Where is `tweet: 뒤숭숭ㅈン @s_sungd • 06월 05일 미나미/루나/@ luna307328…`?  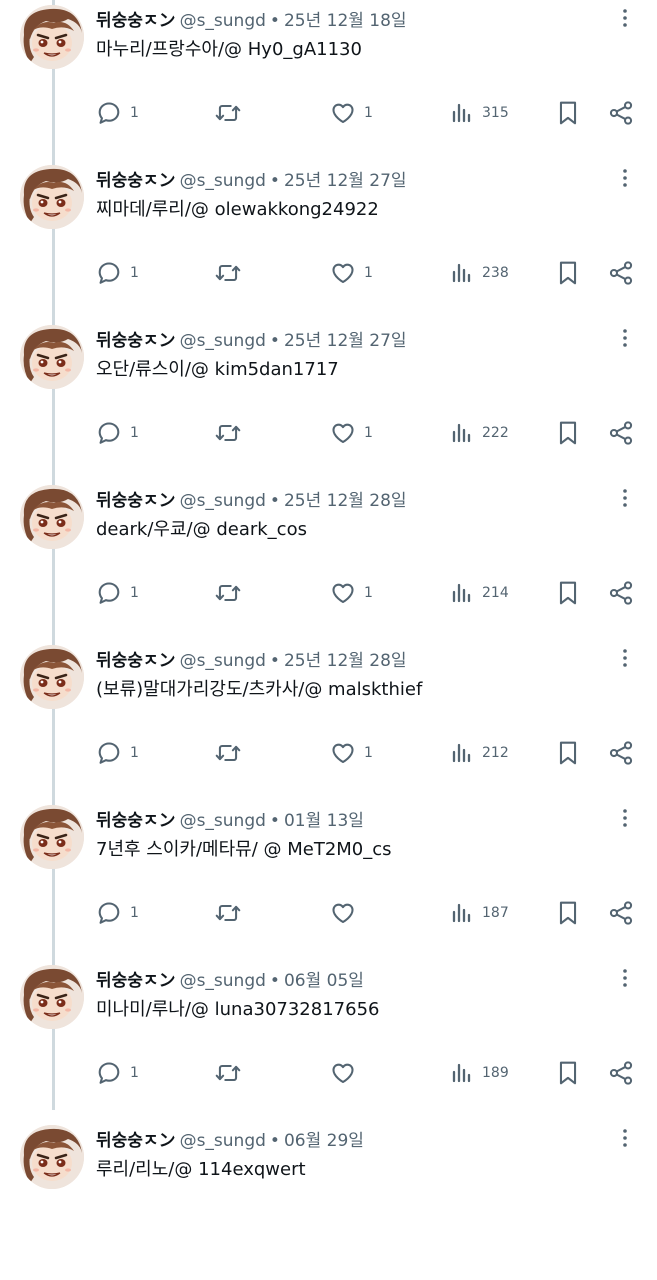 tweet: 뒤숭숭ㅈン @s_sungd • 06월 05일 미나미/루나/@ luna307328… is located at coordinates (328, 1040).